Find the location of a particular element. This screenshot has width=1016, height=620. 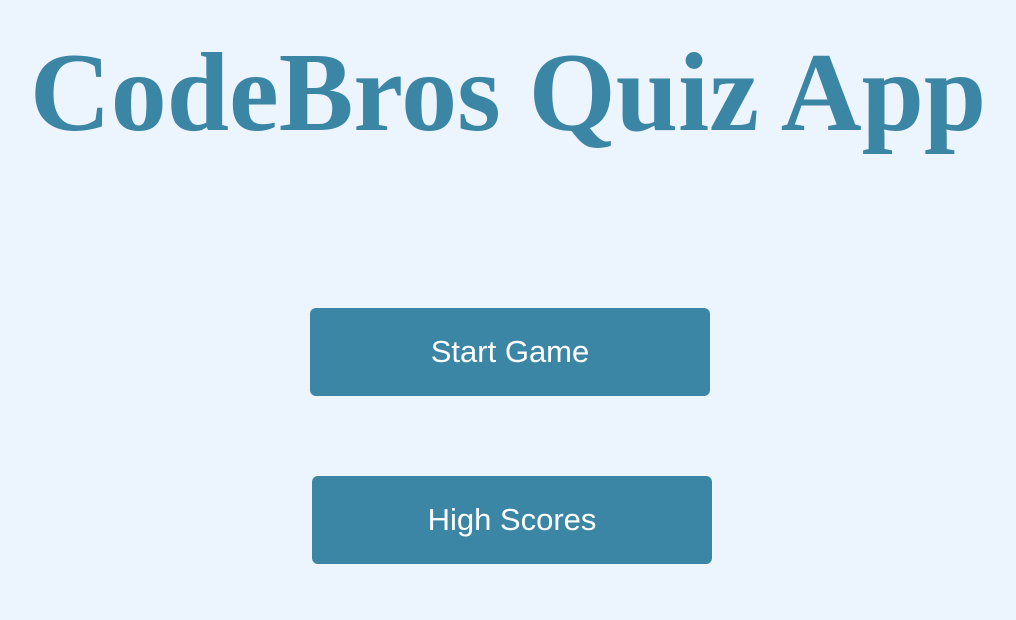

start-game-button: Start Game is located at coordinates (510, 352).